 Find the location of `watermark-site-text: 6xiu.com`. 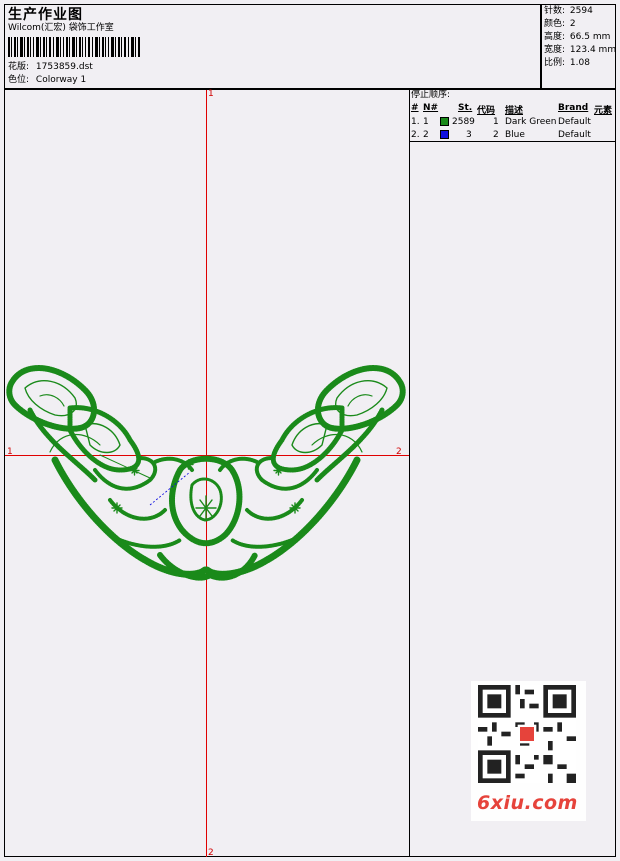

watermark-site-text: 6xiu.com is located at coordinates (527, 803).